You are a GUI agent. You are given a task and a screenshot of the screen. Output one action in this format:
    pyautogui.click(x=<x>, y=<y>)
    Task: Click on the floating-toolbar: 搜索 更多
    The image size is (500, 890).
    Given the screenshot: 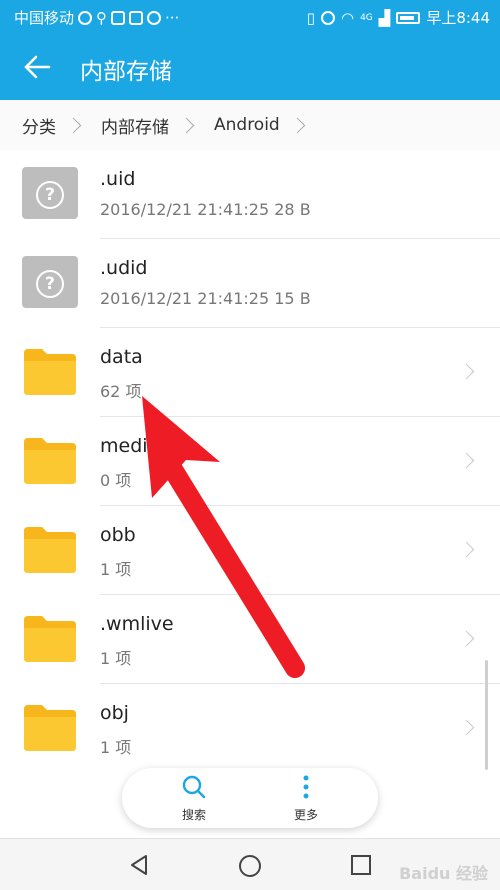 What is the action you would take?
    pyautogui.click(x=250, y=798)
    